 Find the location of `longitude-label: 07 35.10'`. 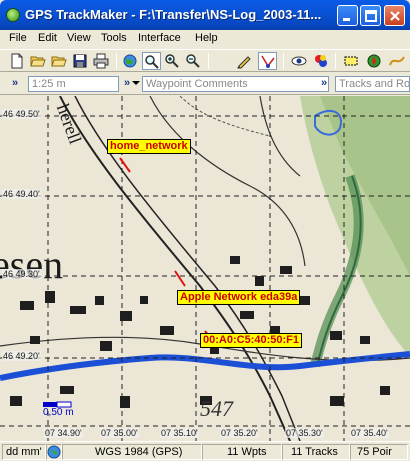

longitude-label: 07 35.10' is located at coordinates (179, 433).